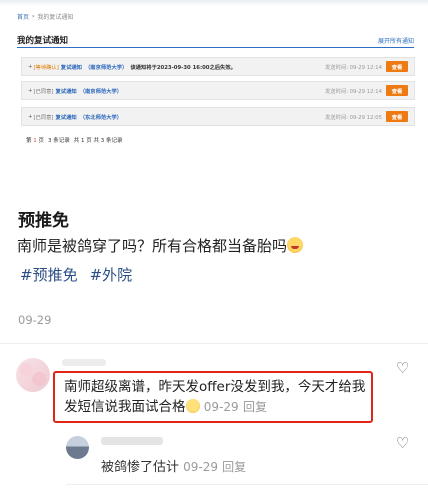 Image resolution: width=428 pixels, height=489 pixels. Describe the element at coordinates (396, 40) in the screenshot. I see `expand-all-link: 展开所有通知` at that location.